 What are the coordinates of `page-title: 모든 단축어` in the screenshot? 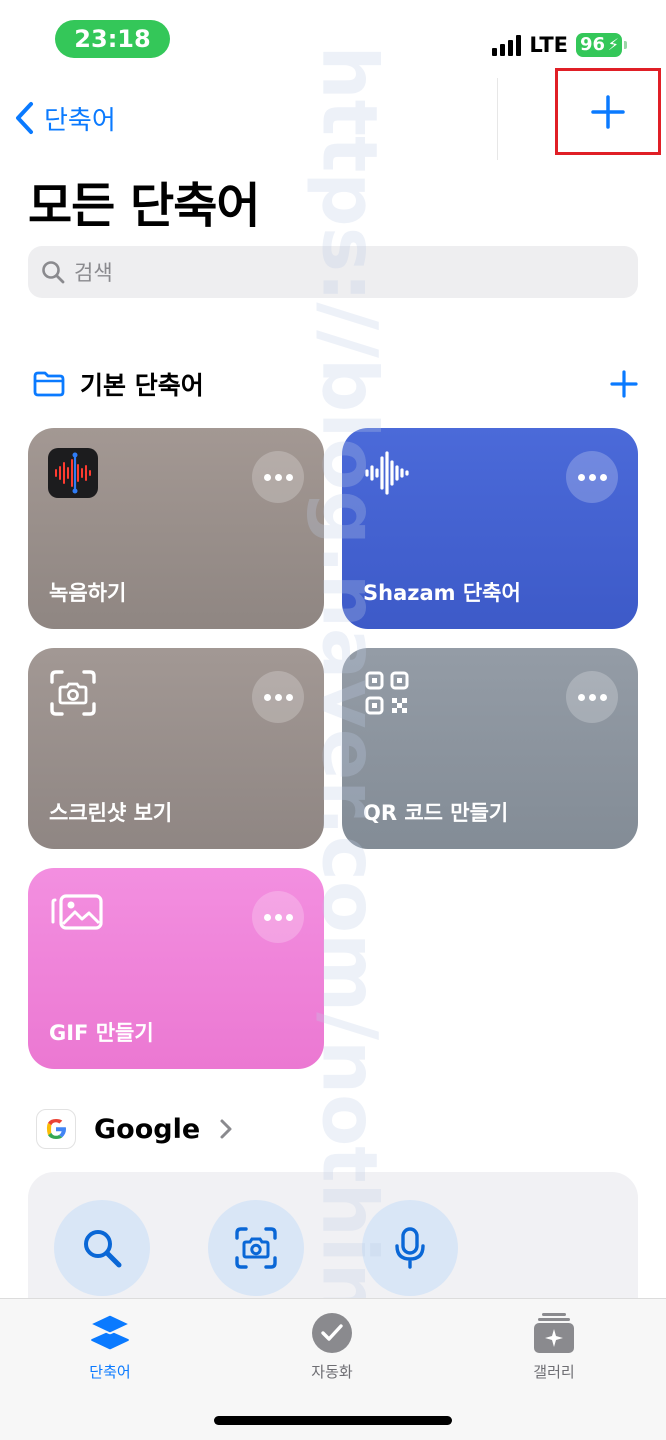 It's located at (144, 206).